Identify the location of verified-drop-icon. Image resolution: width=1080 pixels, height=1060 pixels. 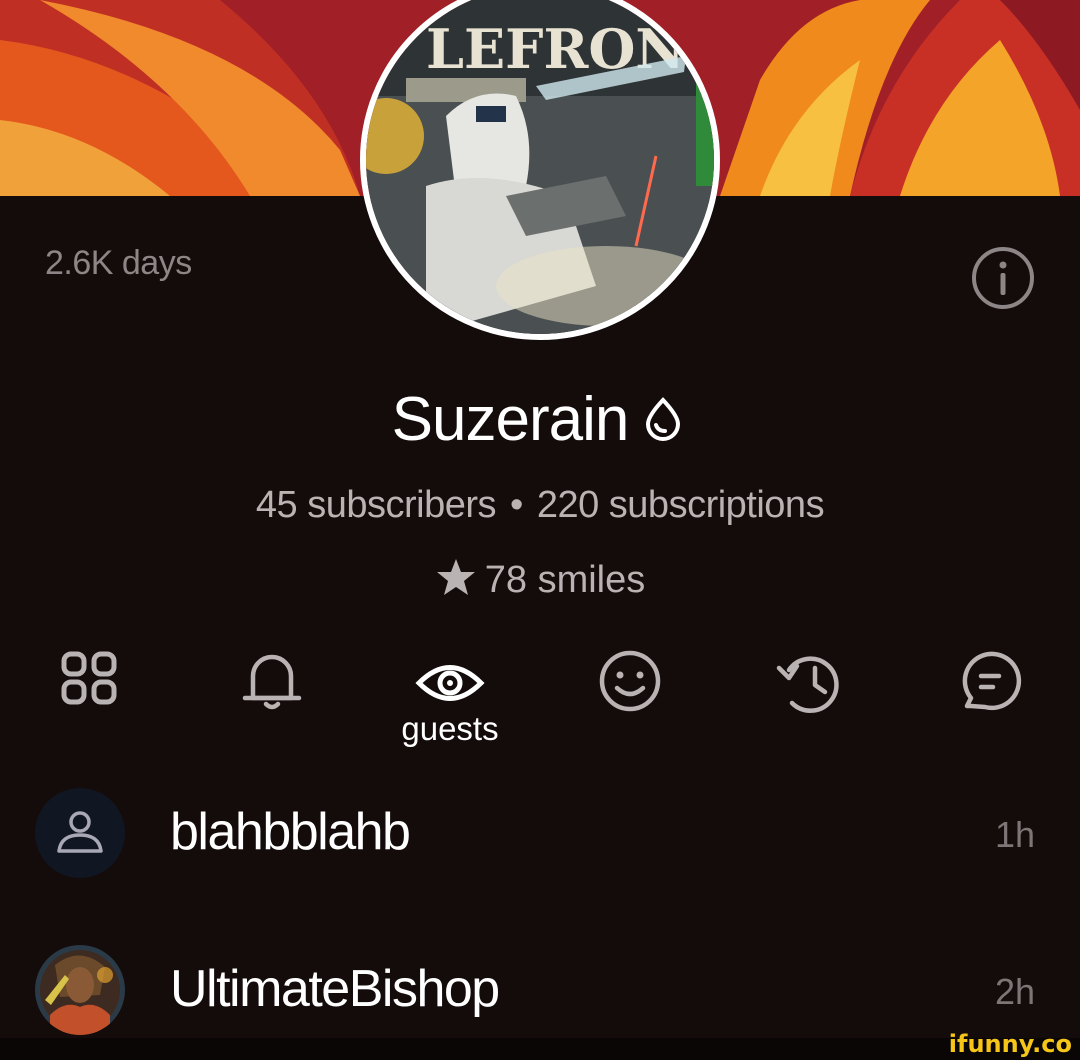
(663, 423).